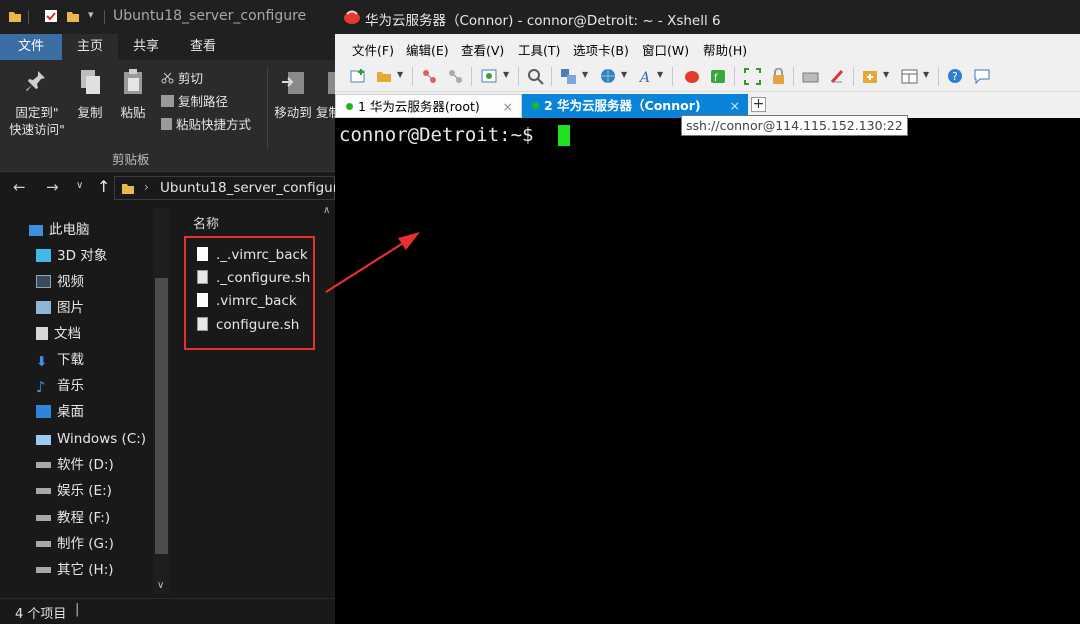 Image resolution: width=1080 pixels, height=624 pixels. What do you see at coordinates (74, 491) in the screenshot?
I see `nav-item-drive-e: 娱乐 (E:)` at bounding box center [74, 491].